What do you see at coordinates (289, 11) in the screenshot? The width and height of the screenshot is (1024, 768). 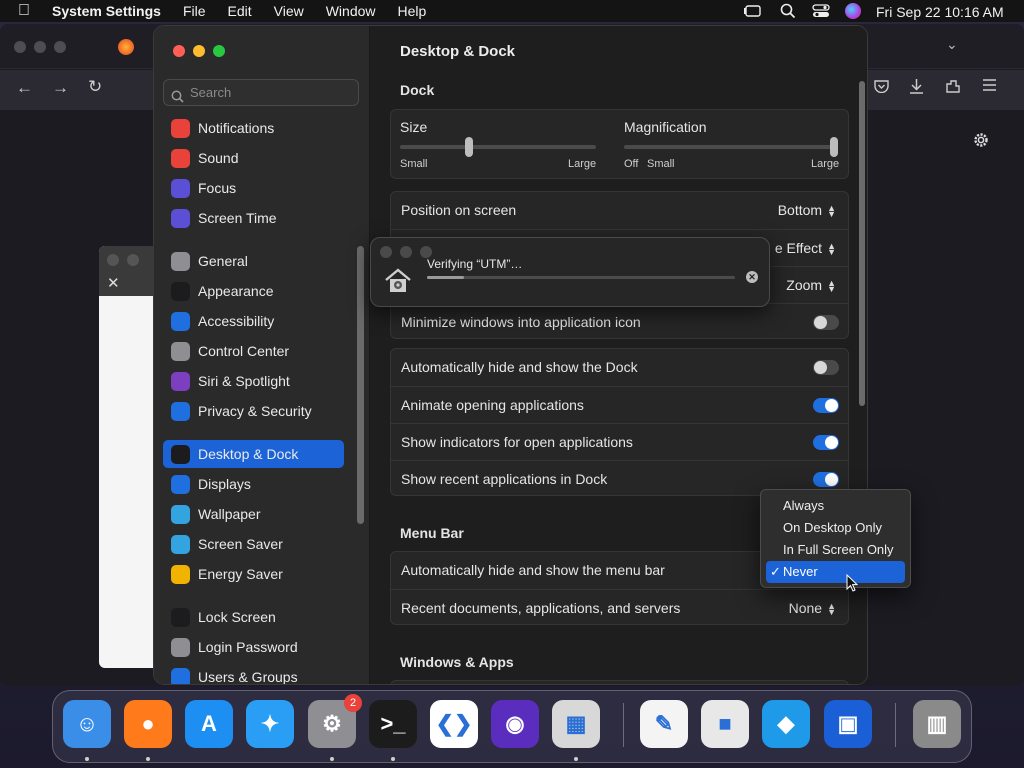 I see `menu-view: View` at bounding box center [289, 11].